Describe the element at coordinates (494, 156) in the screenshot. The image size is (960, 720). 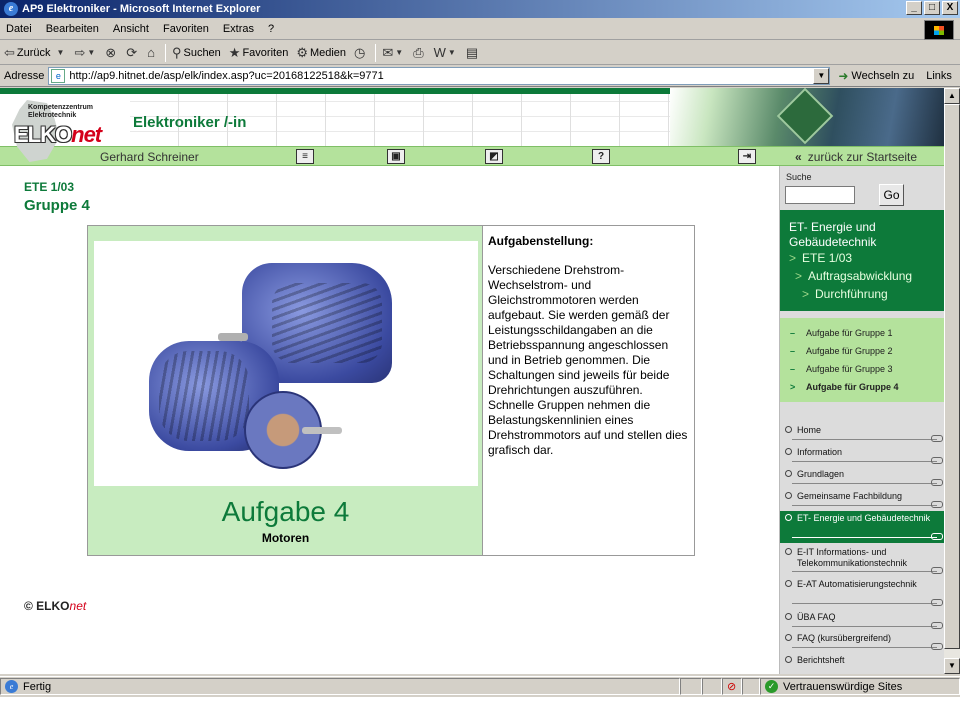
I see `image-icon: ◩` at that location.